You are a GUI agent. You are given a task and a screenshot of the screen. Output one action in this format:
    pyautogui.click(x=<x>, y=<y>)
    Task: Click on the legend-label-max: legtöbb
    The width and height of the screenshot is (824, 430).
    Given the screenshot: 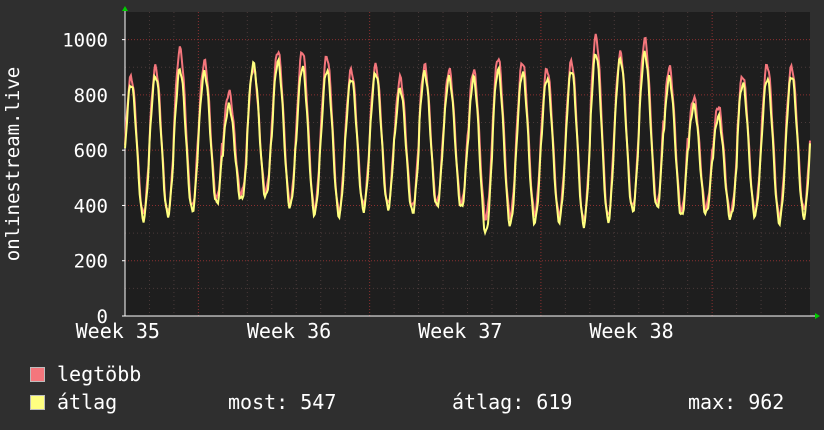 What is the action you would take?
    pyautogui.click(x=99, y=374)
    